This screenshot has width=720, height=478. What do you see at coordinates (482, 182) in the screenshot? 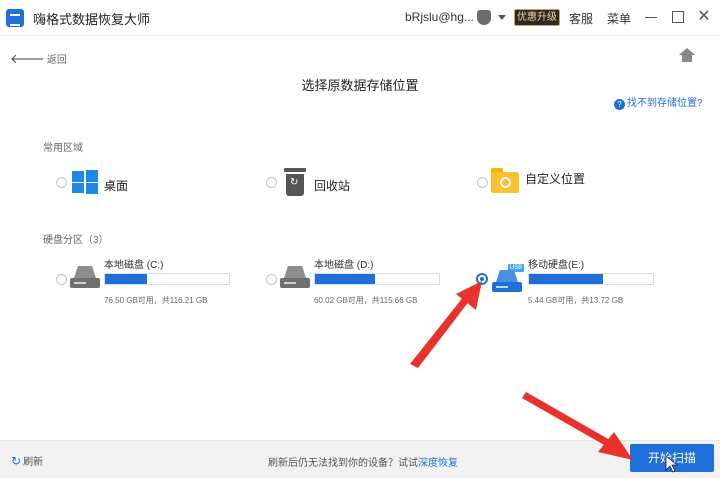
I see `radio-custom-location` at bounding box center [482, 182].